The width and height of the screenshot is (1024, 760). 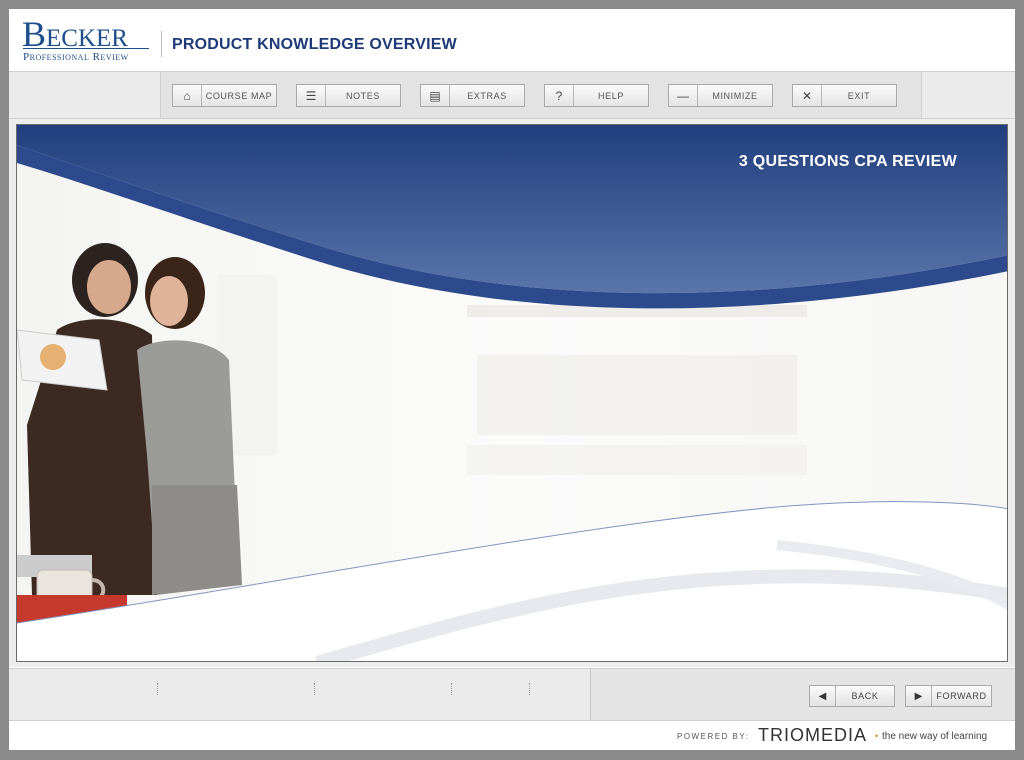 I want to click on back-button: ◀ BACK, so click(x=852, y=696).